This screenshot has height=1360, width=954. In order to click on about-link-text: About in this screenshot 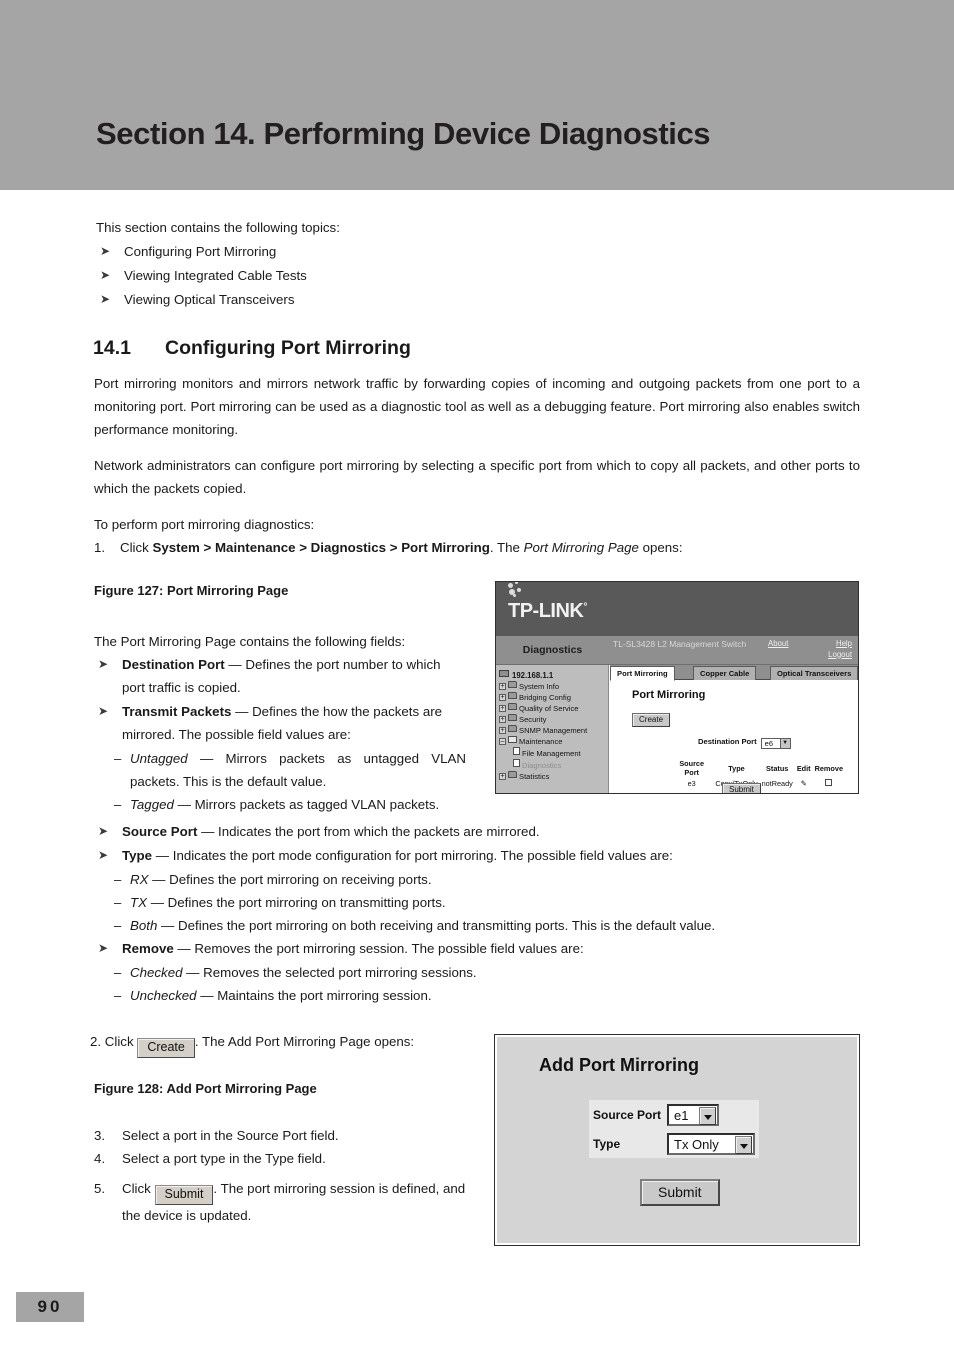, I will do `click(778, 643)`.